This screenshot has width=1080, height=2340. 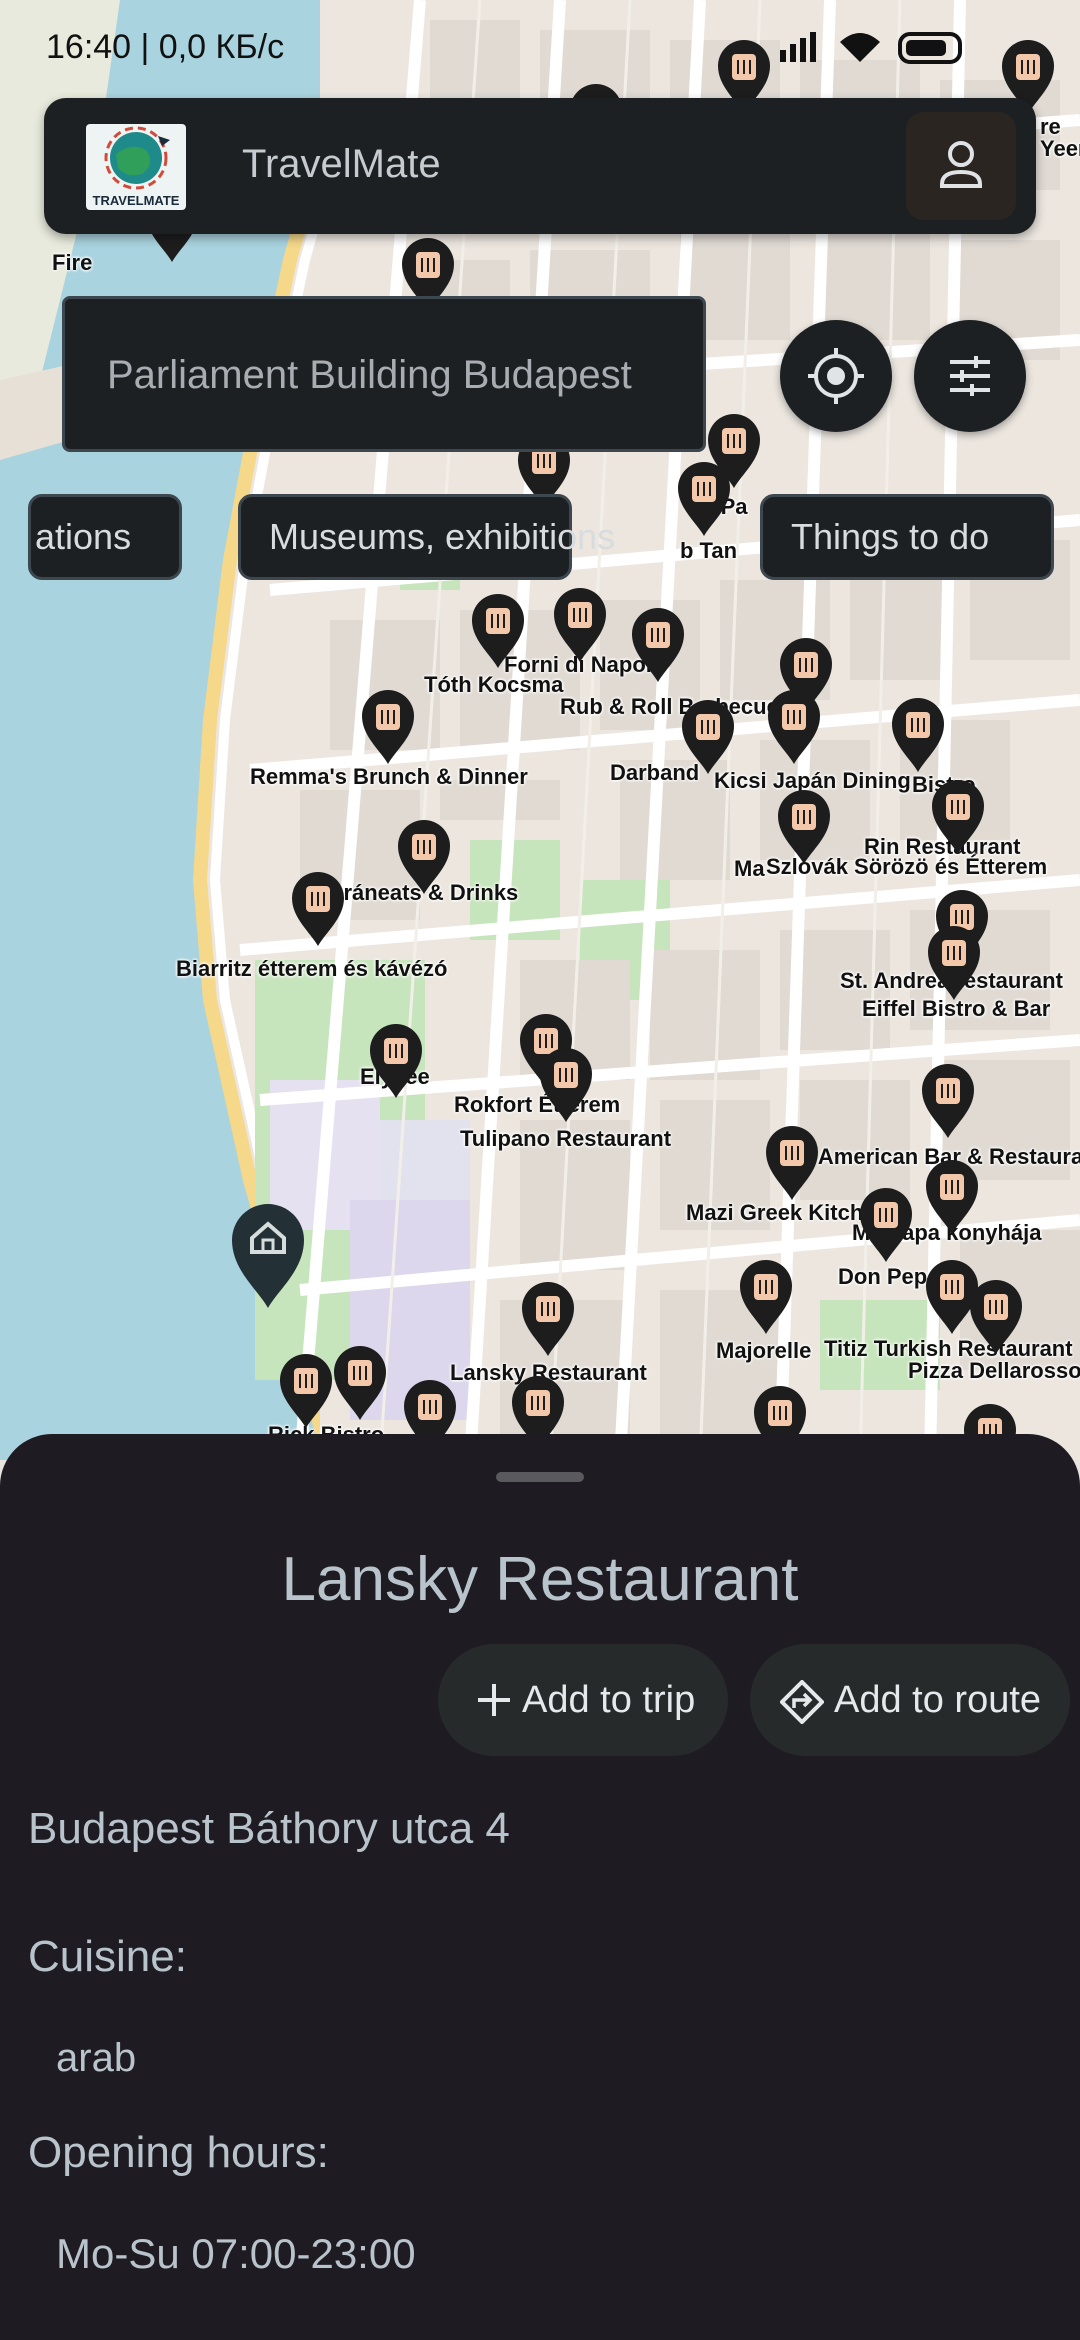 What do you see at coordinates (609, 1700) in the screenshot?
I see `add-to-trip-label: Add to trip` at bounding box center [609, 1700].